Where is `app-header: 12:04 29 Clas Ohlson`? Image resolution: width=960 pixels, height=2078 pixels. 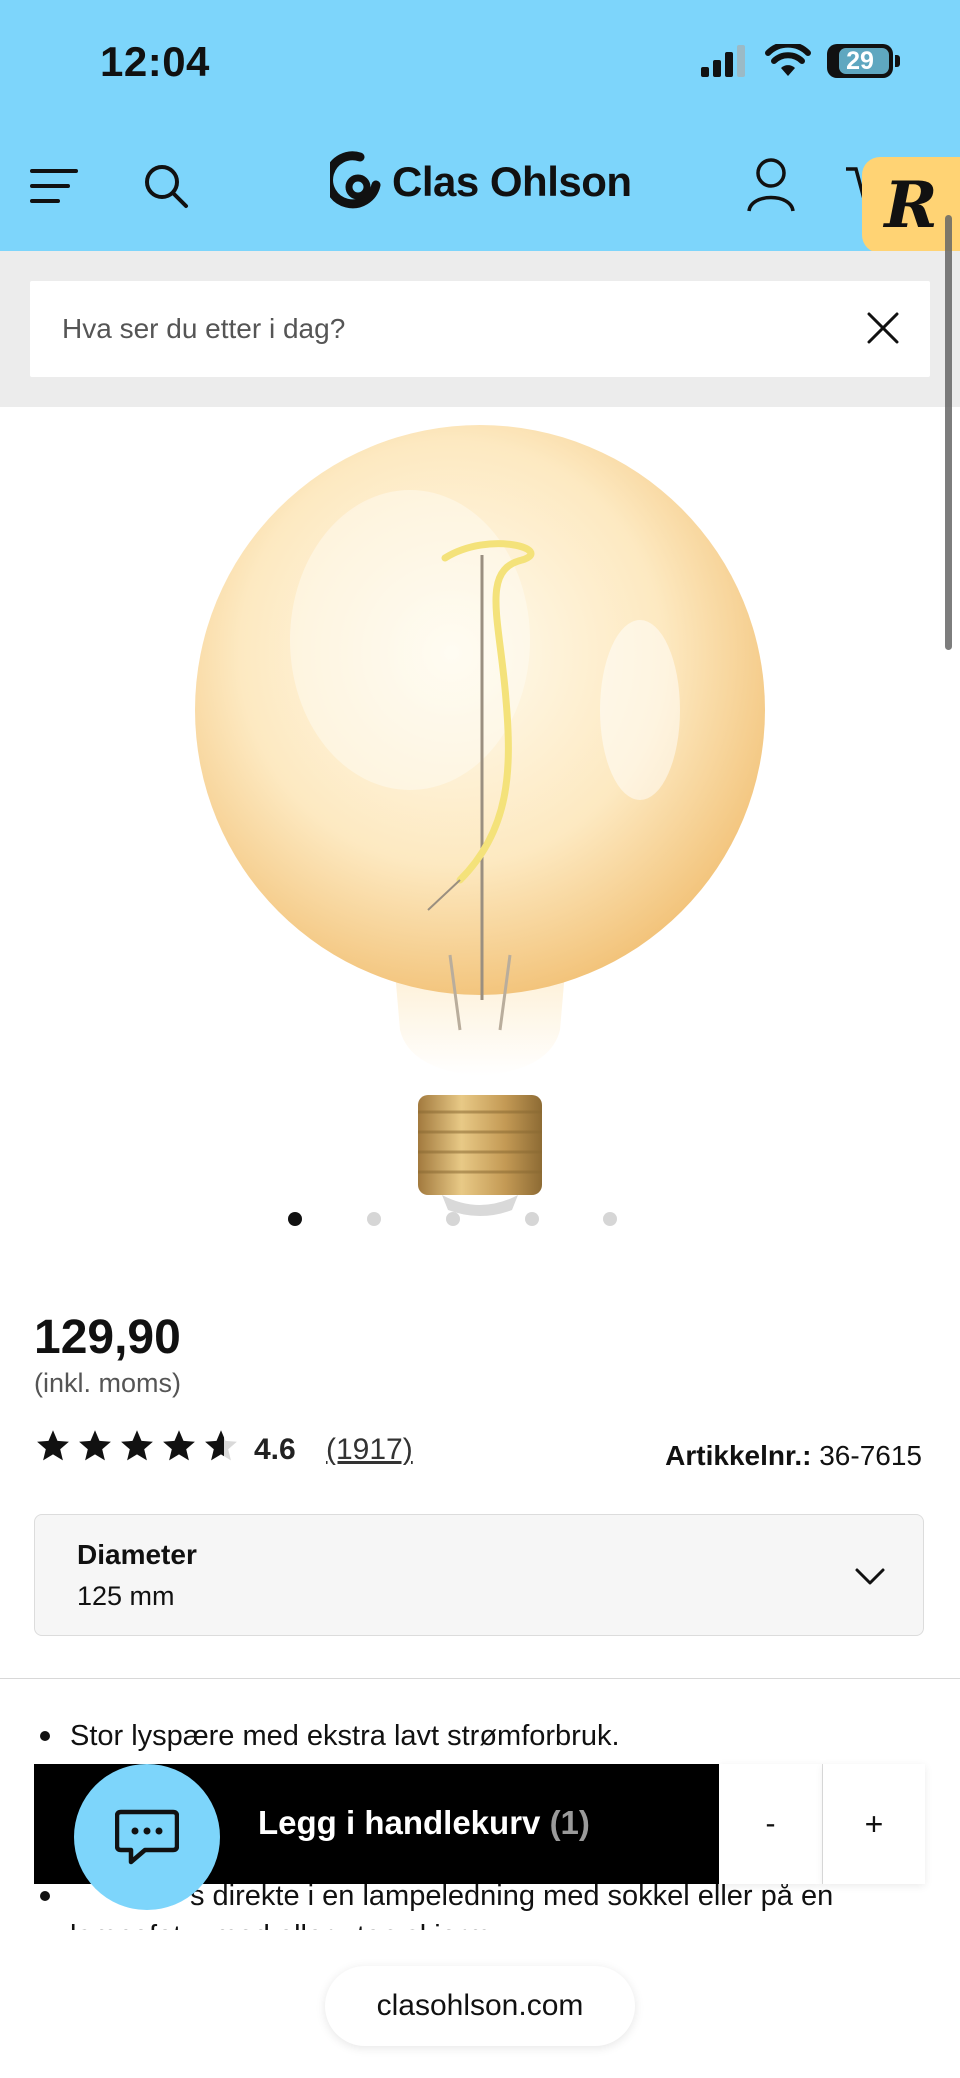 app-header: 12:04 29 Clas Ohlson is located at coordinates (480, 125).